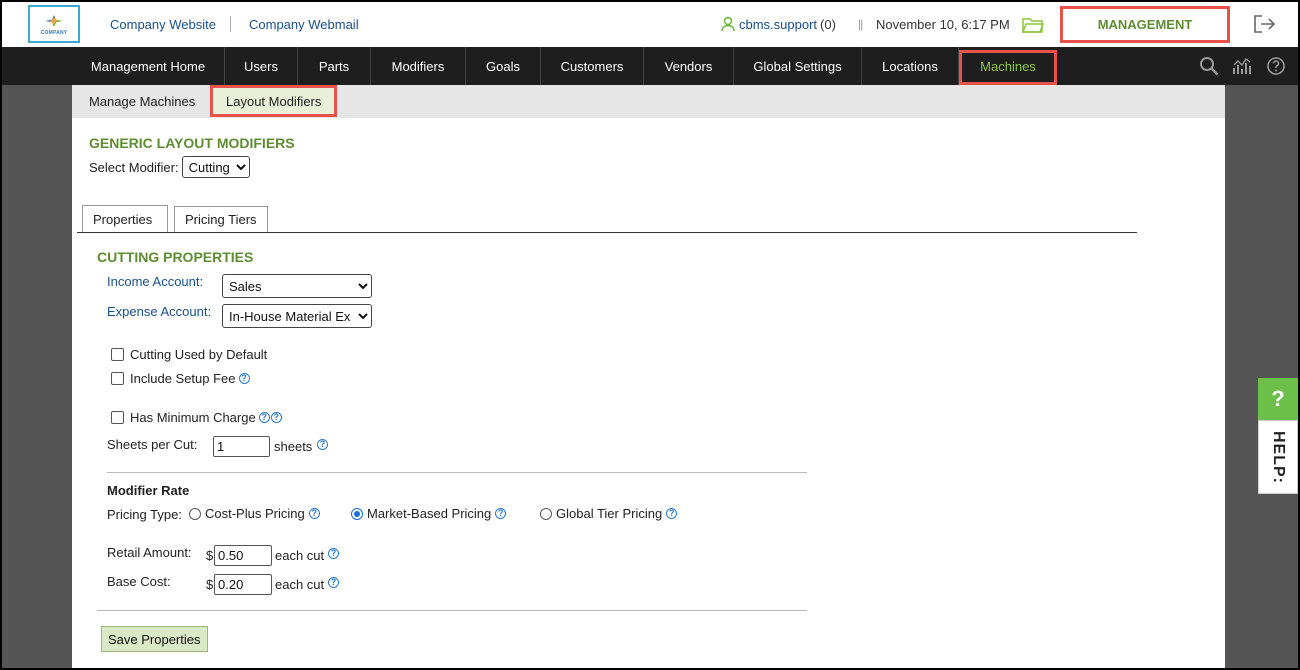 Image resolution: width=1300 pixels, height=670 pixels. I want to click on subnav-layout-modifiers: Layout Modifiers, so click(274, 101).